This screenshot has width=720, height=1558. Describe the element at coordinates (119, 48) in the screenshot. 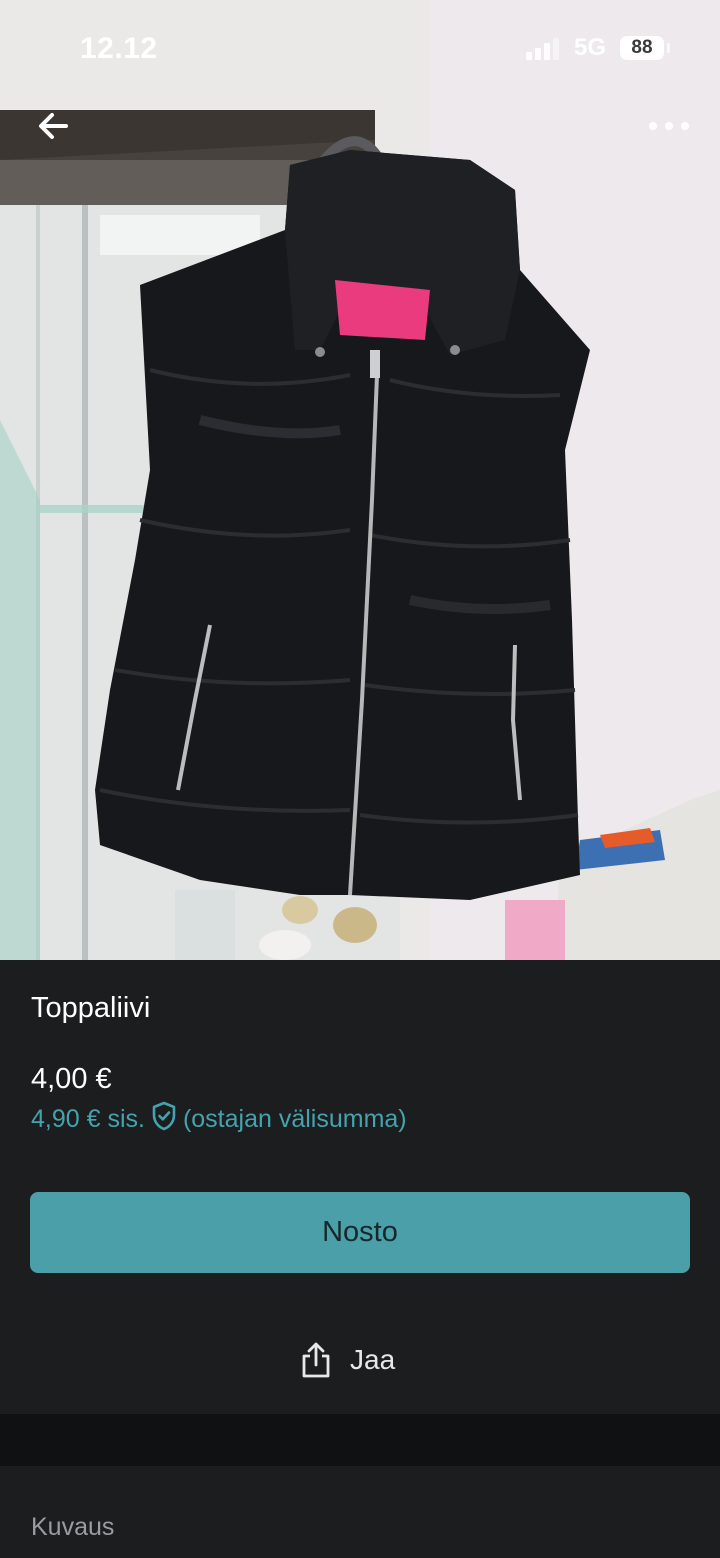

I see `status-time: 12.12` at that location.